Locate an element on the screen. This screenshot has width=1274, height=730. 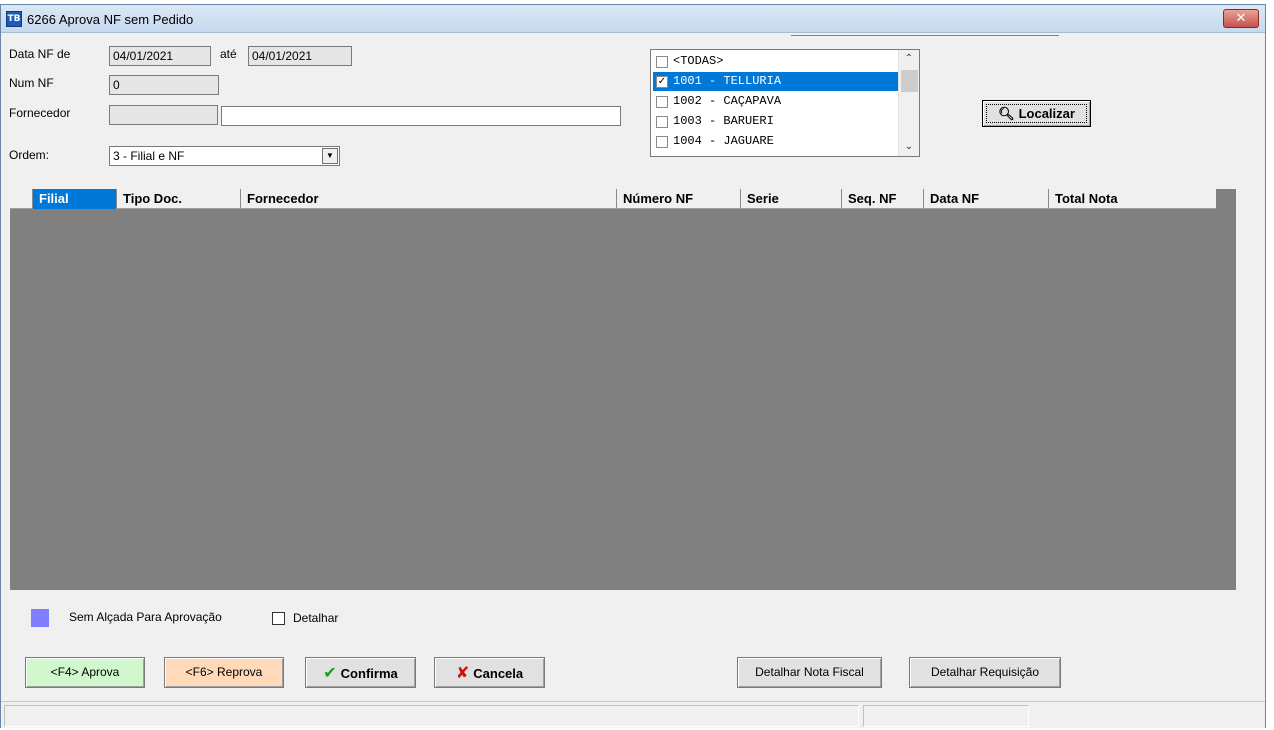
grid-col-numero-nf: Número NF is located at coordinates (678, 199).